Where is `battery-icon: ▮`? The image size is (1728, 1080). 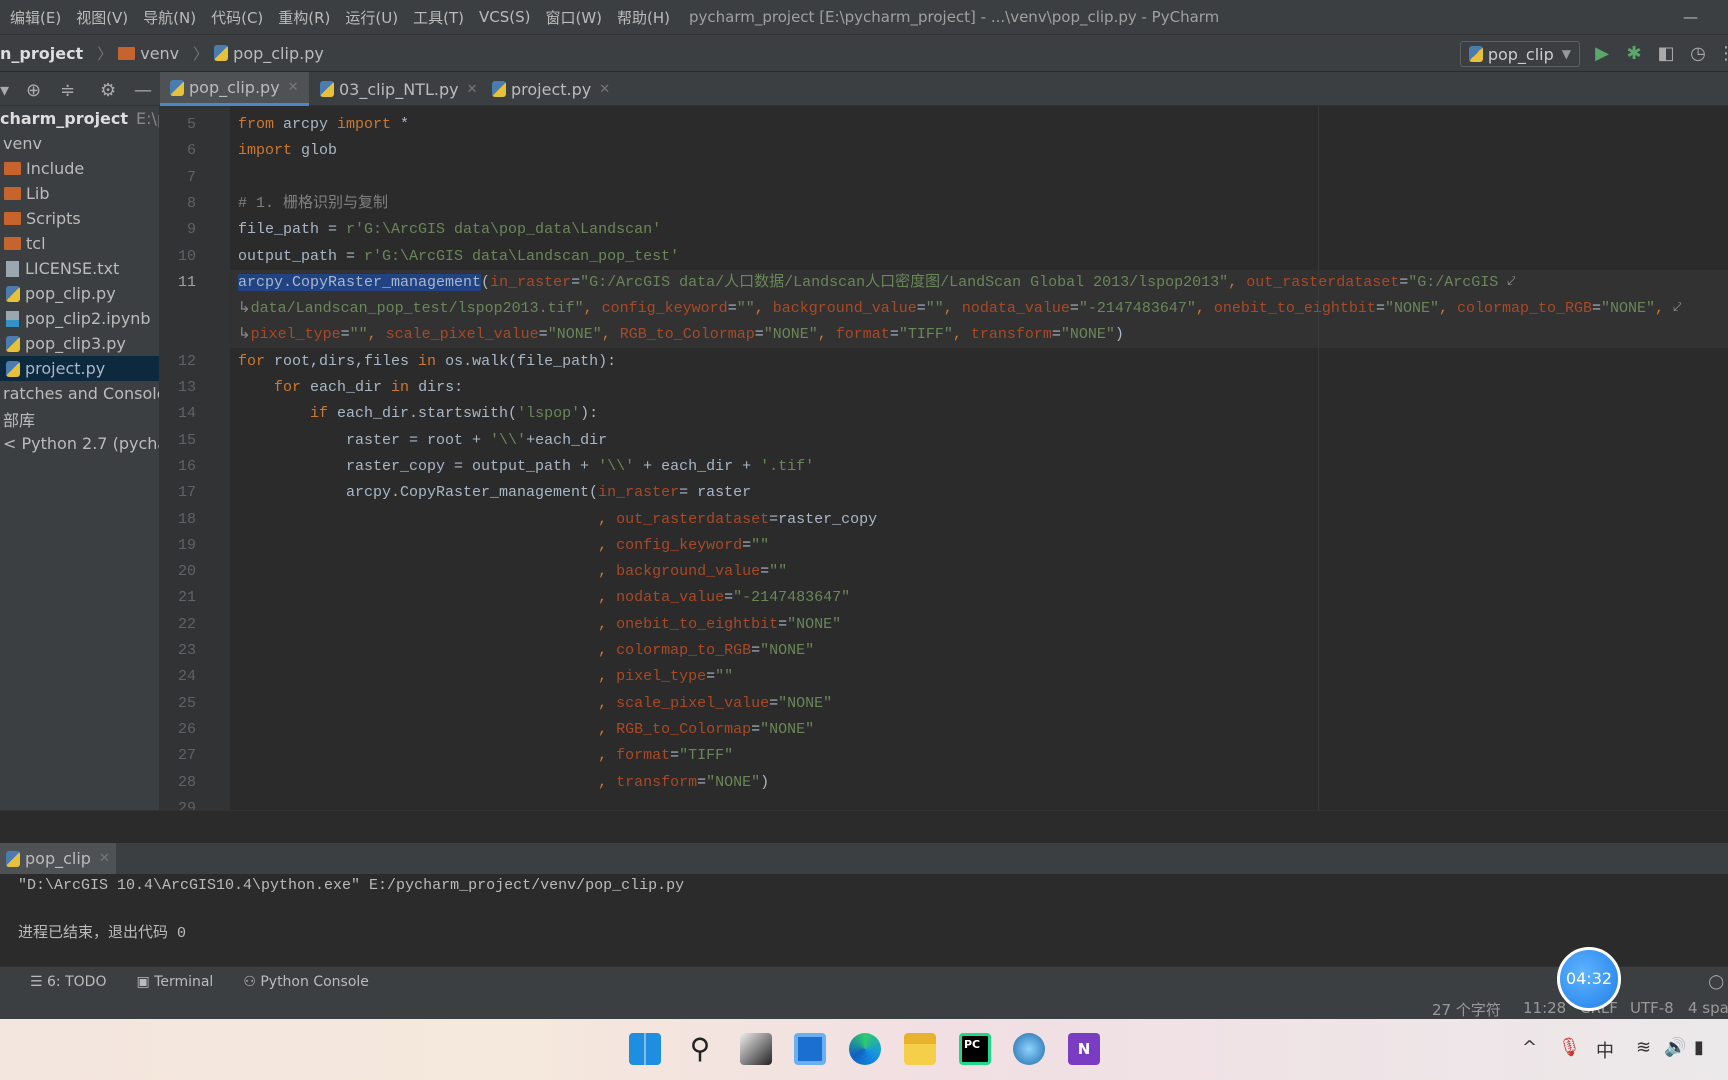
battery-icon: ▮ is located at coordinates (1699, 1047).